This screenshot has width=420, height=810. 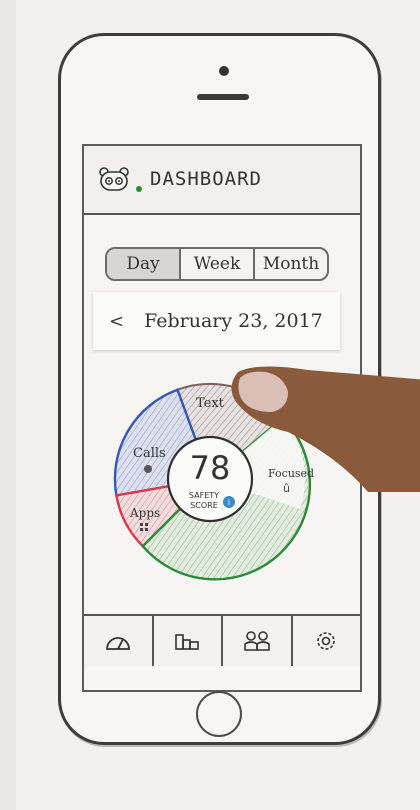 I want to click on settings-icon, so click(x=326, y=641).